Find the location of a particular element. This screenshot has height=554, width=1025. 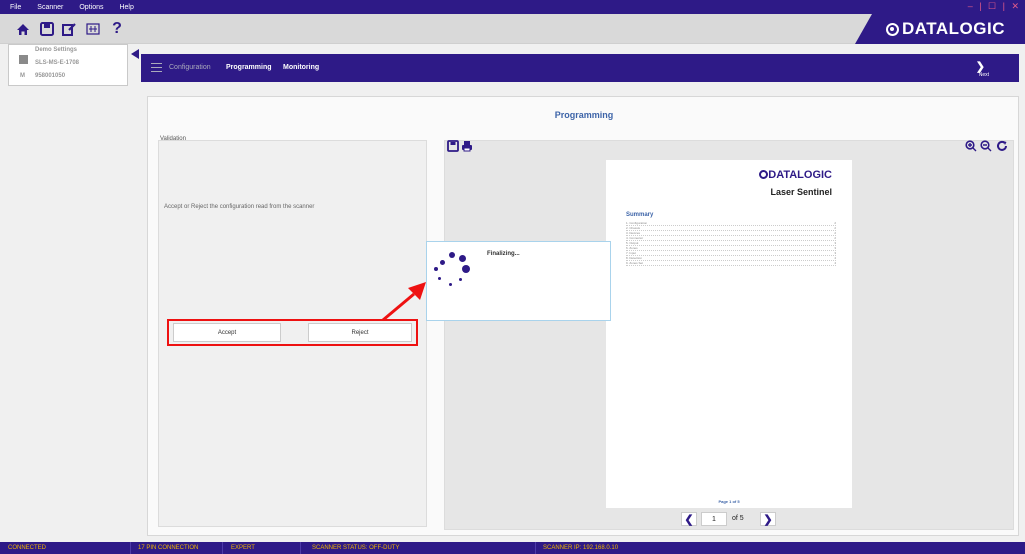

status-pin: 17 PIN CONNECTION is located at coordinates (168, 548).